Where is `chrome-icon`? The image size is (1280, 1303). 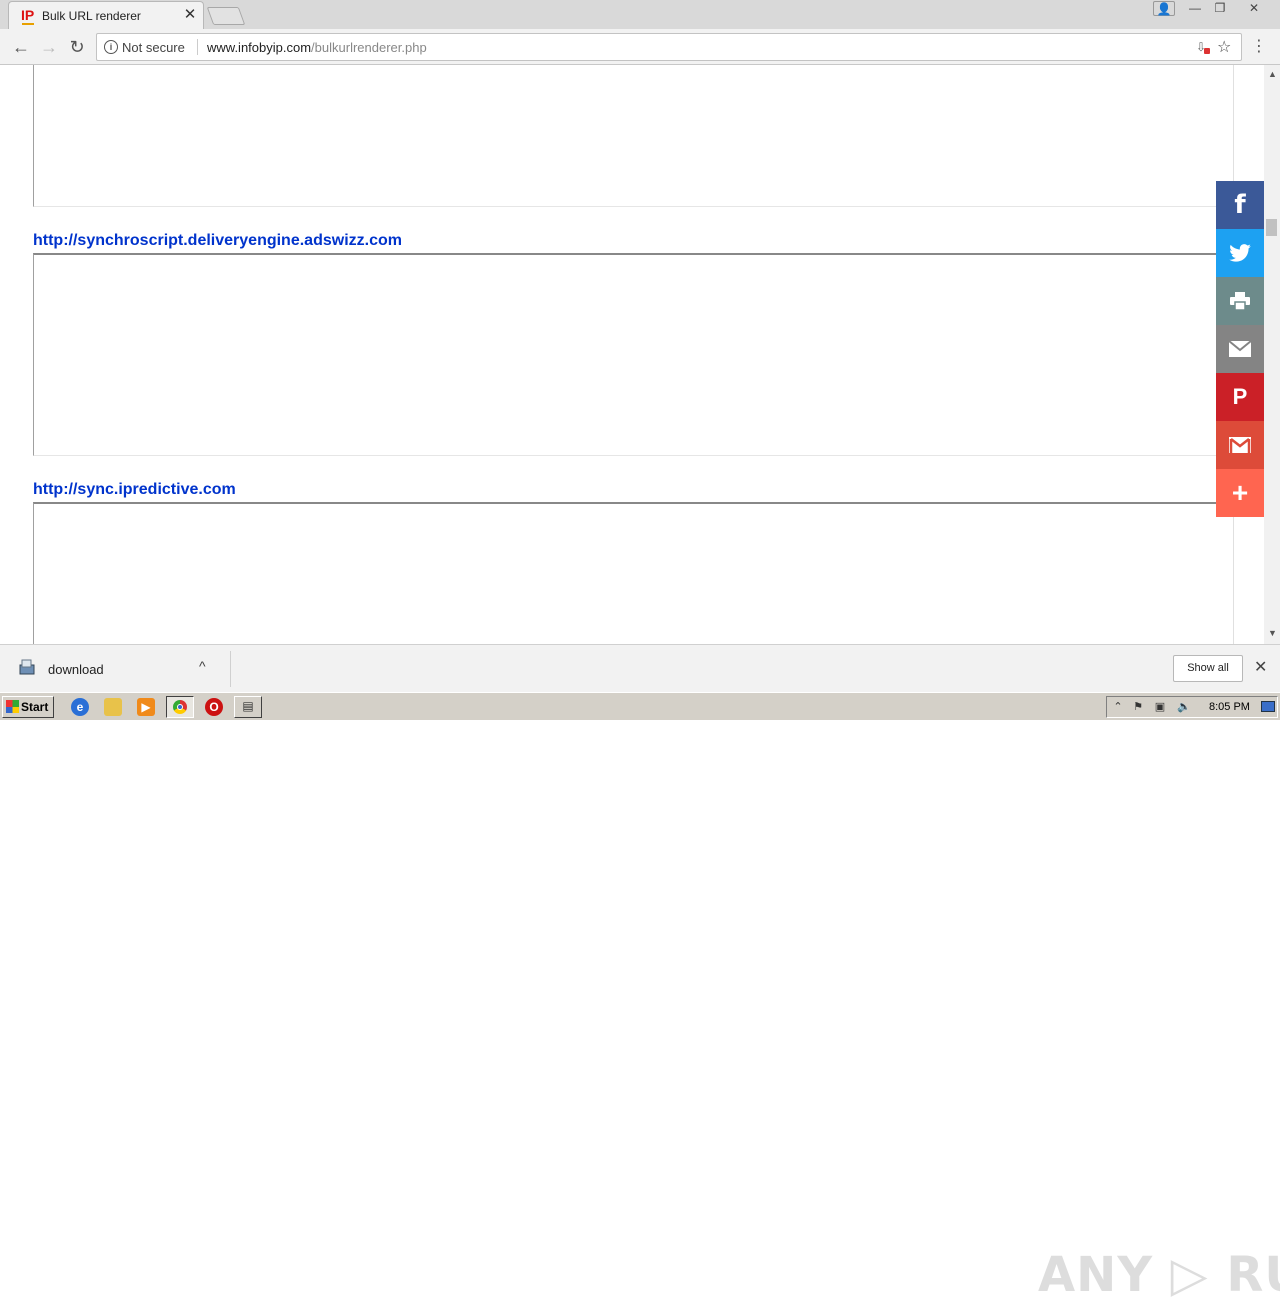
chrome-icon is located at coordinates (180, 707).